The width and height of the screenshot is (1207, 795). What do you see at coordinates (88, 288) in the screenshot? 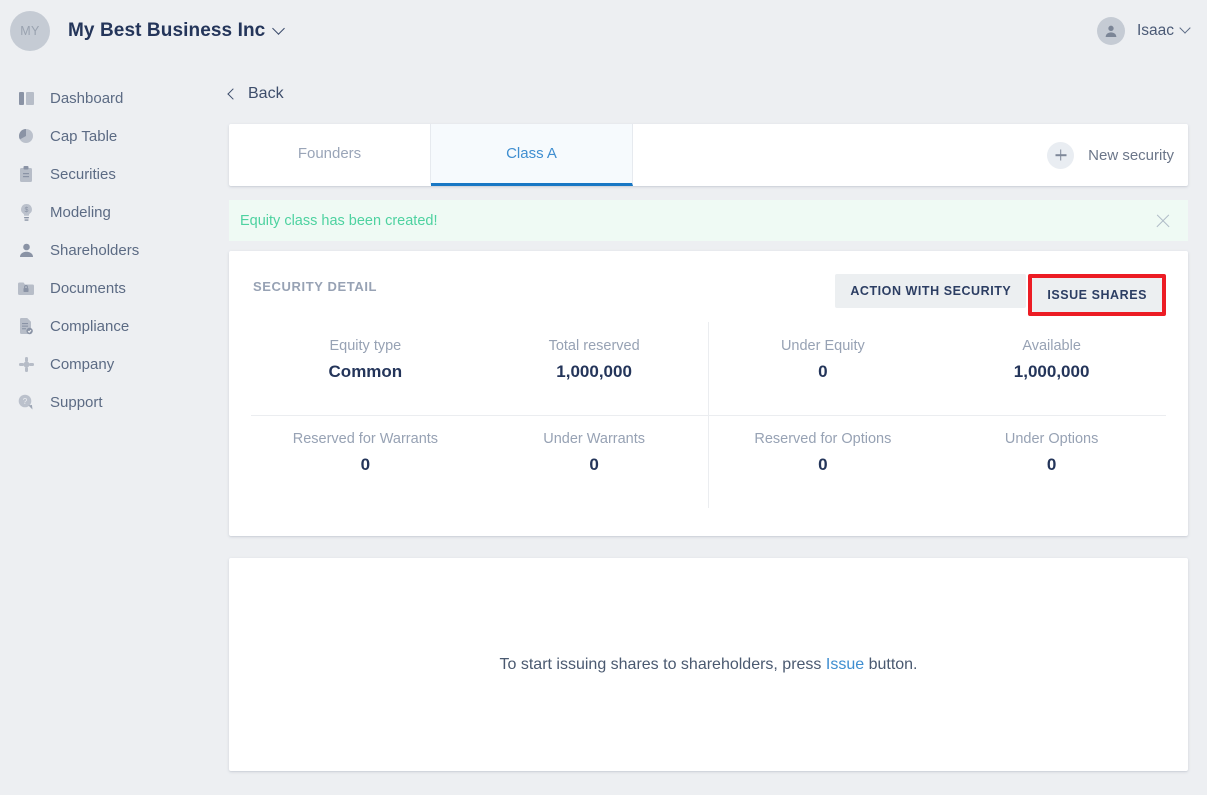
I see `sidebar-item-label: Documents` at bounding box center [88, 288].